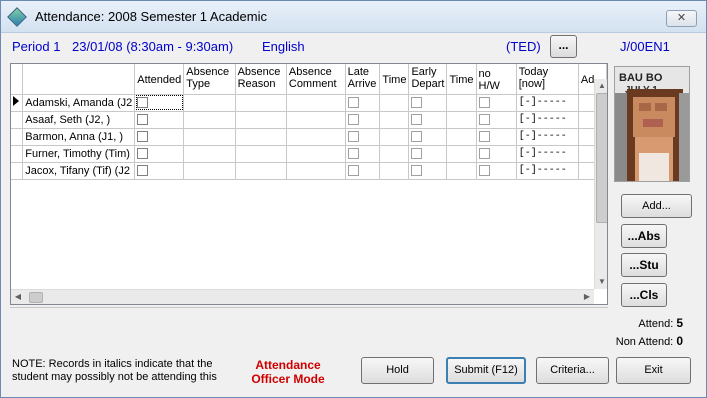 The image size is (707, 398). What do you see at coordinates (79, 137) in the screenshot?
I see `student-name-cell: Barmon, Anna (J1, )` at bounding box center [79, 137].